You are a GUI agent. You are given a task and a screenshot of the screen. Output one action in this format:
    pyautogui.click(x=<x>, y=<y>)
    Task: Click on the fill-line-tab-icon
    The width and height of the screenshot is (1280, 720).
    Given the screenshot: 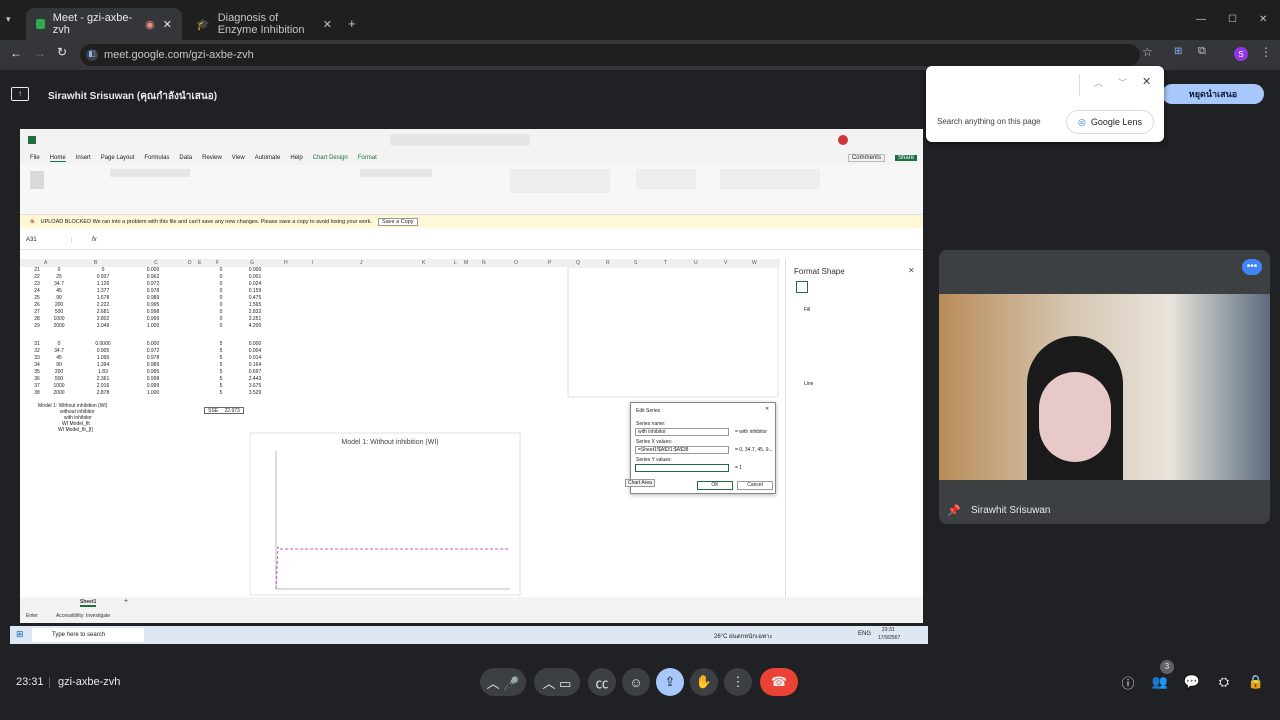 What is the action you would take?
    pyautogui.click(x=802, y=287)
    